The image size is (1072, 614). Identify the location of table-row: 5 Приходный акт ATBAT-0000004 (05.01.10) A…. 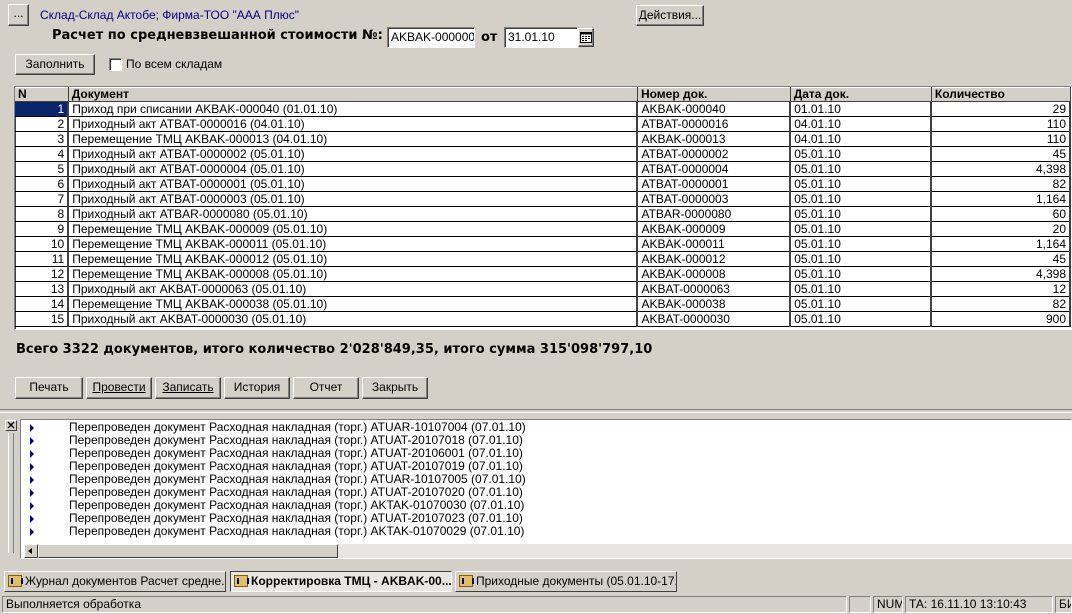
(543, 169).